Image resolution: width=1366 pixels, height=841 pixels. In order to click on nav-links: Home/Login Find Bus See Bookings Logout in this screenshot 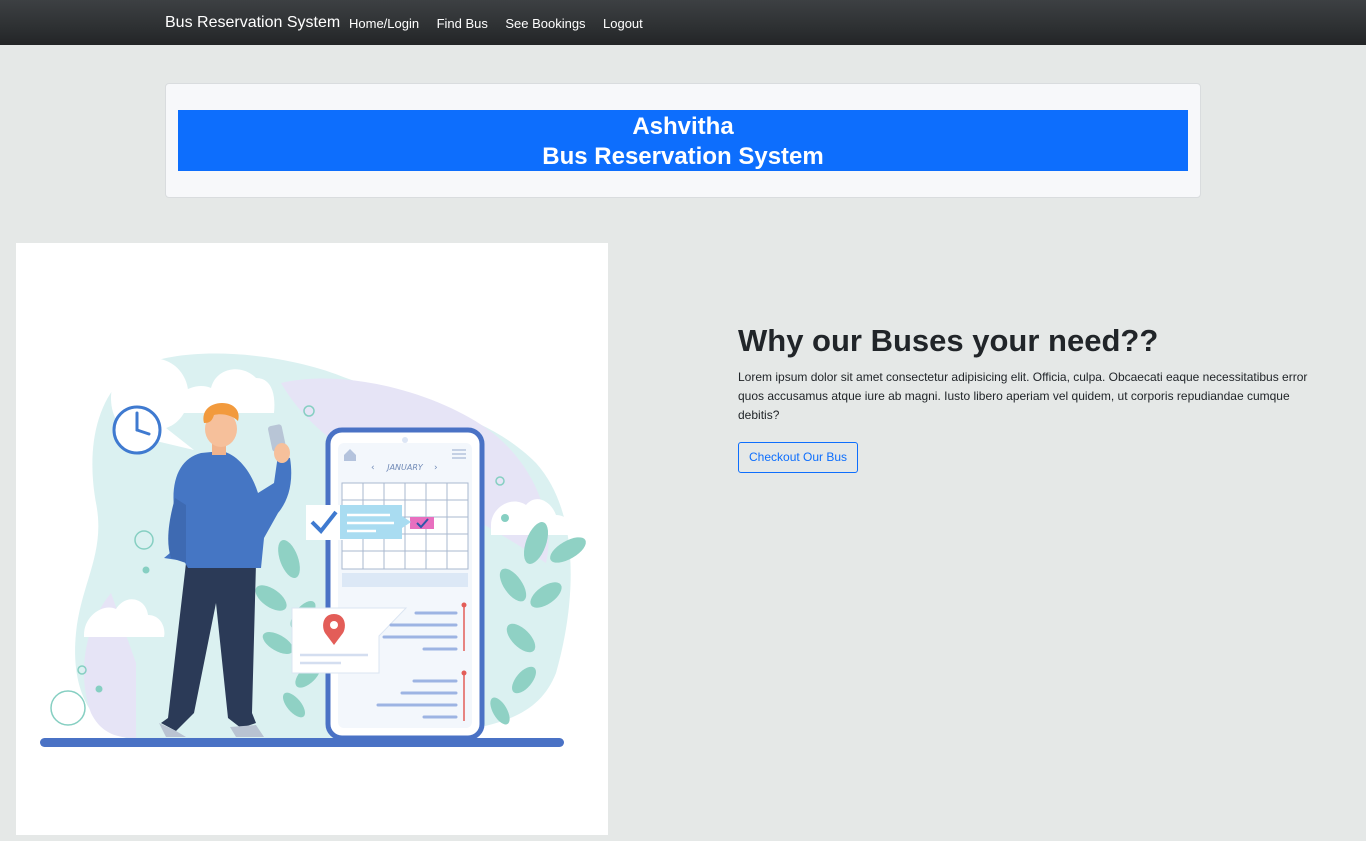, I will do `click(502, 24)`.